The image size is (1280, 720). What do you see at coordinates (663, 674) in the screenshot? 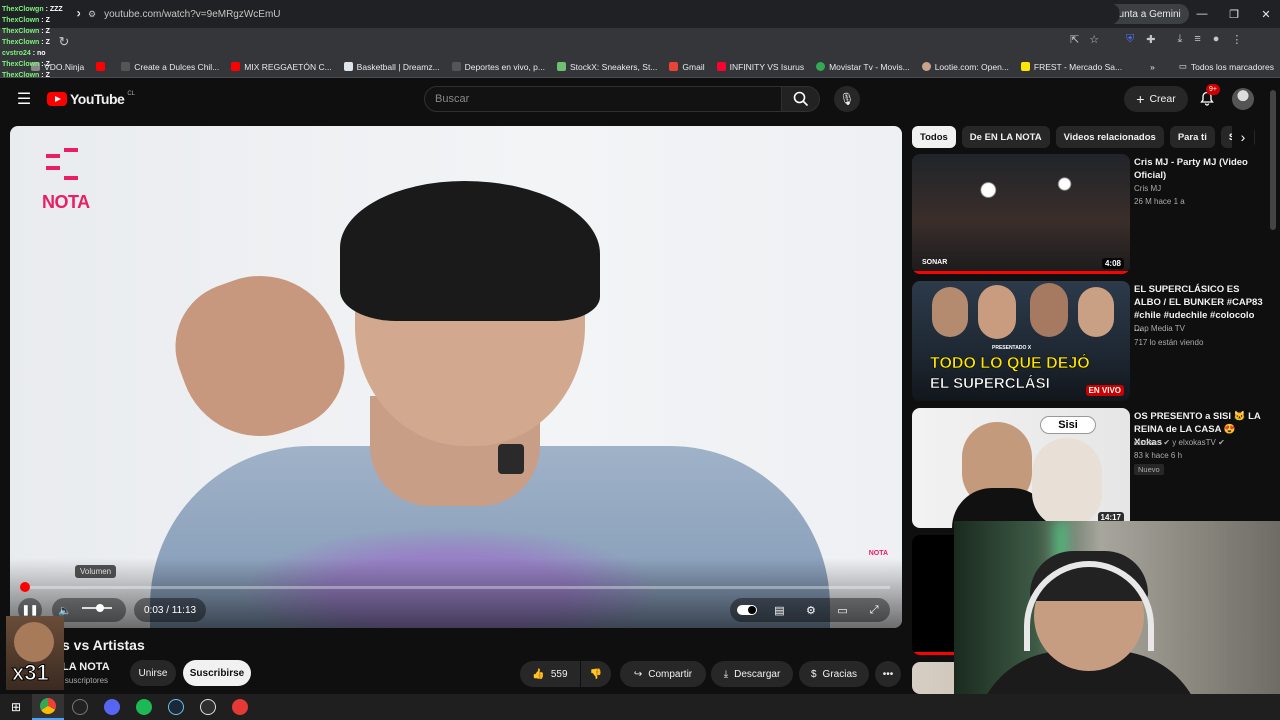
I see `share-button: ↪ Compartir` at bounding box center [663, 674].